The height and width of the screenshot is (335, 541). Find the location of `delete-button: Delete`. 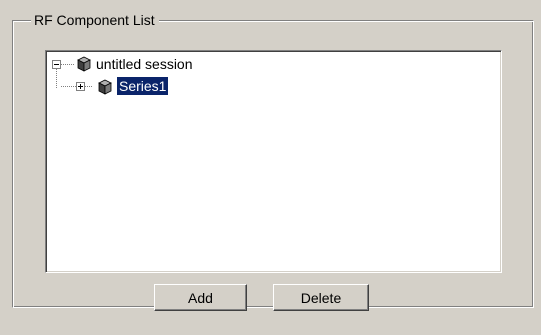

delete-button: Delete is located at coordinates (321, 297).